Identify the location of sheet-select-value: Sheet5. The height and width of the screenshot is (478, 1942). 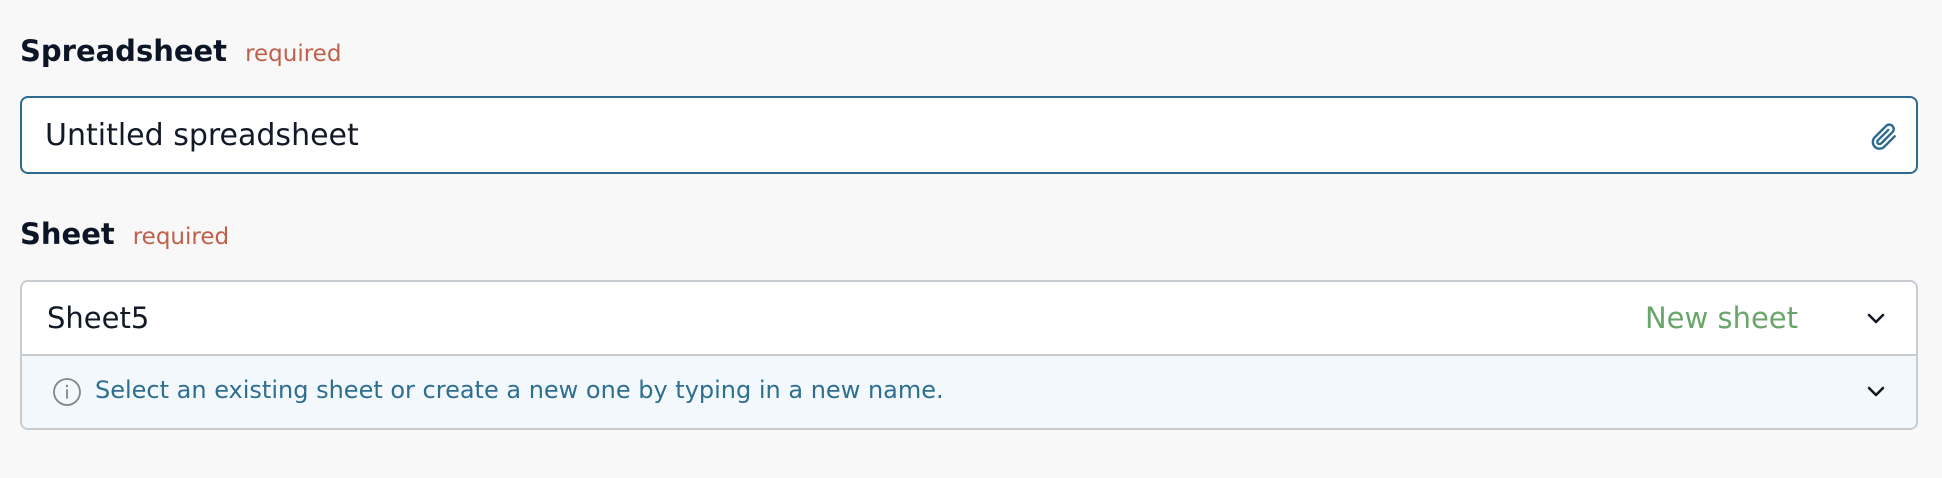
(98, 318).